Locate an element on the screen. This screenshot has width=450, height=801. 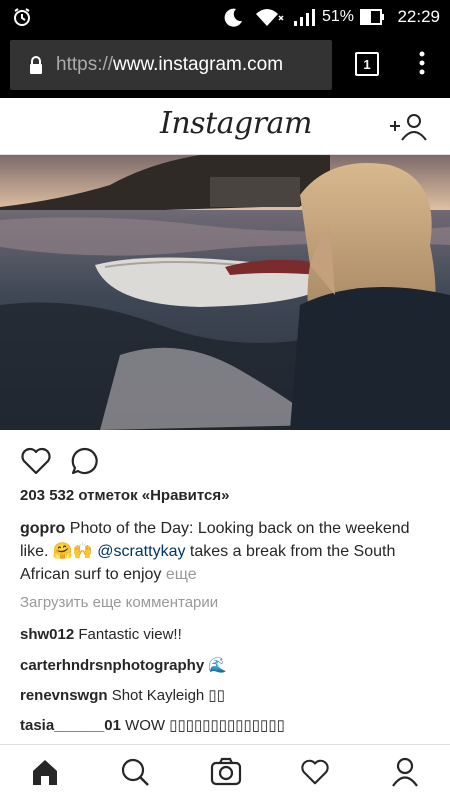
battery-icon is located at coordinates (373, 17).